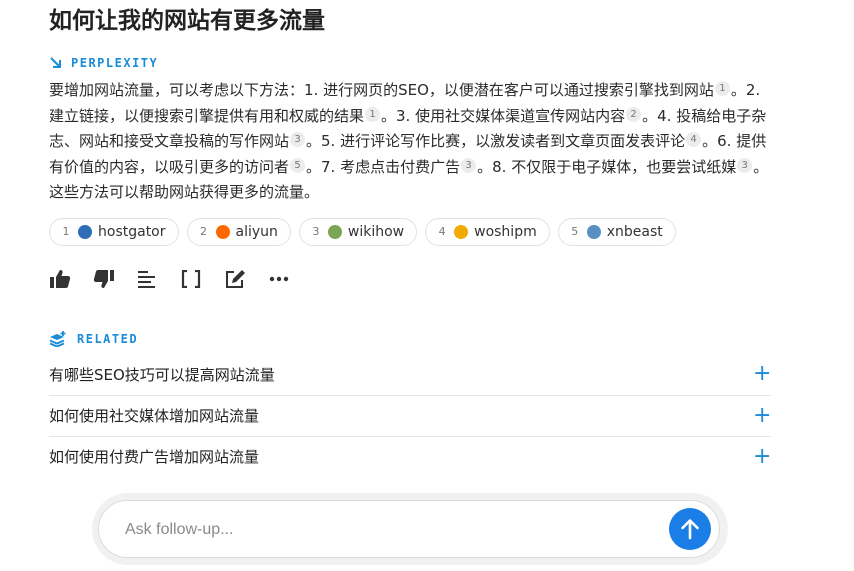 Image resolution: width=854 pixels, height=571 pixels. What do you see at coordinates (235, 278) in the screenshot?
I see `edit-icon` at bounding box center [235, 278].